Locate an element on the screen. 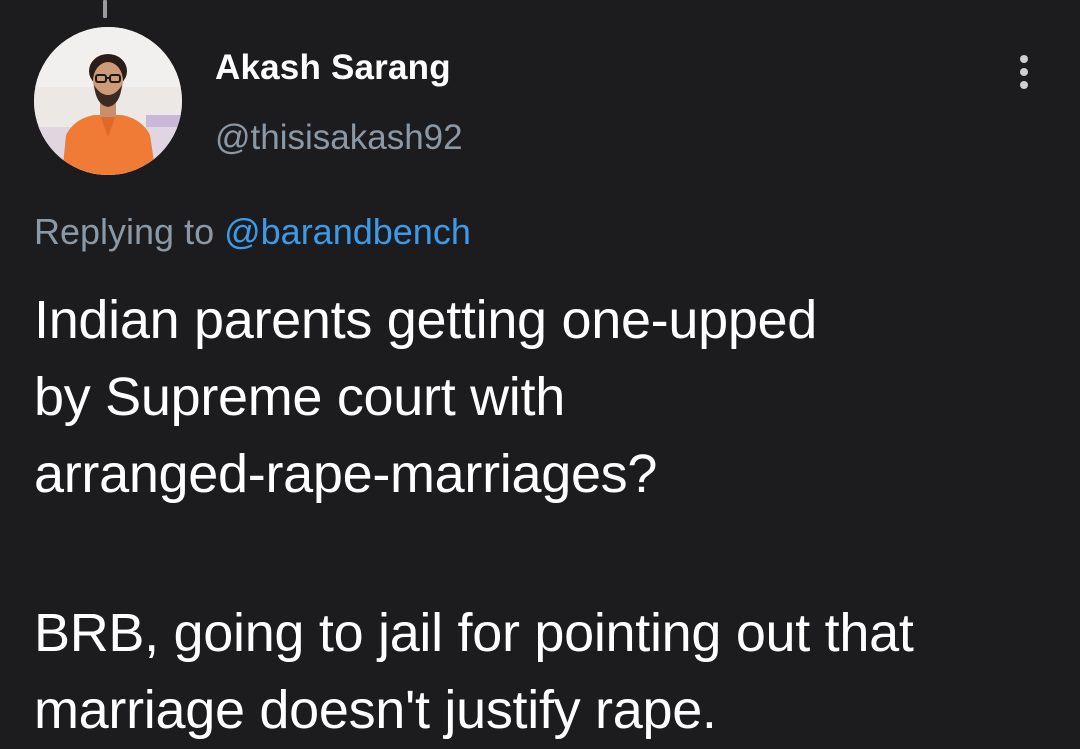  reply-context-prefix: Replying to is located at coordinates (129, 231).